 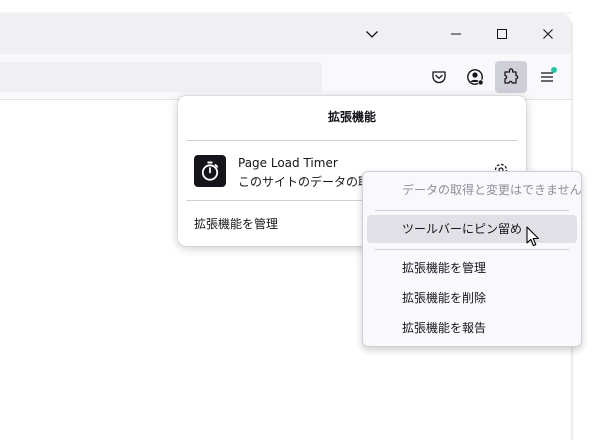 I want to click on navigation-toolbar, so click(x=285, y=77).